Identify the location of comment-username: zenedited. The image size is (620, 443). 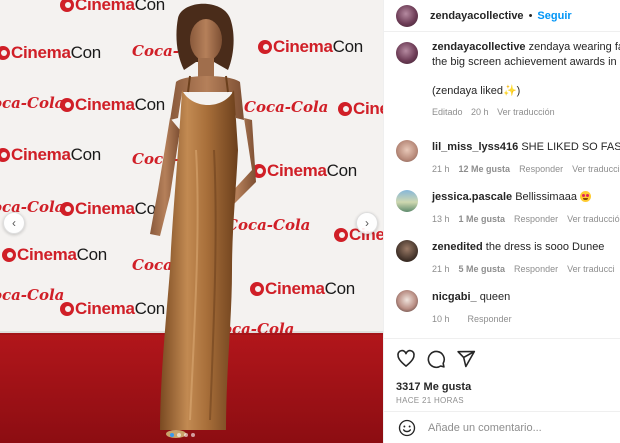
(457, 247).